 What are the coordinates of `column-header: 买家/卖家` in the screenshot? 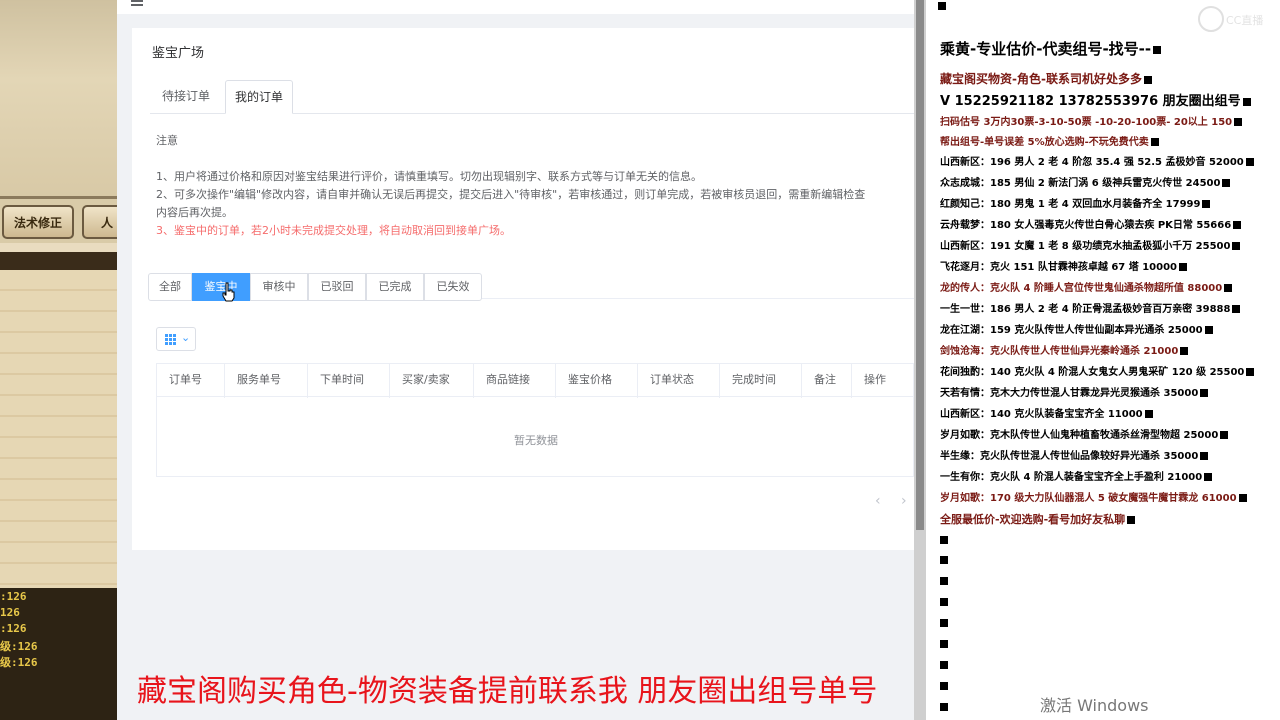 It's located at (432, 381).